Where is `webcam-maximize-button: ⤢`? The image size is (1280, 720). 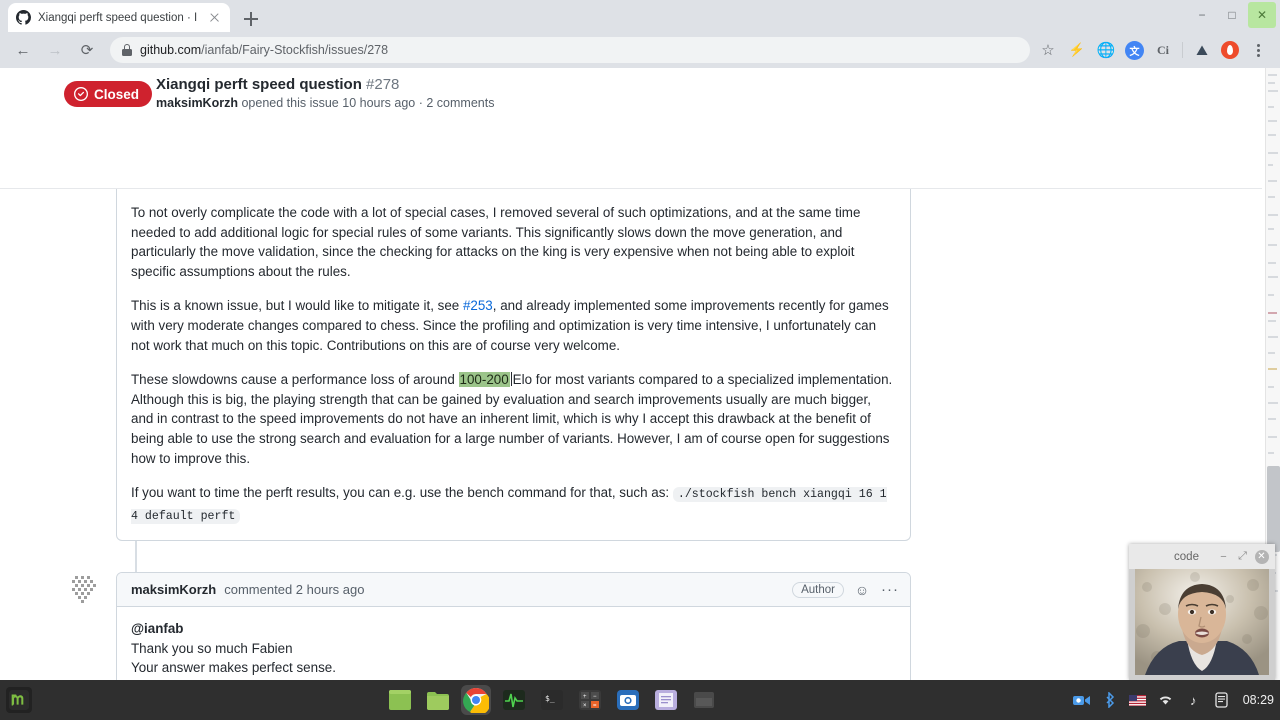
webcam-maximize-button: ⤢ is located at coordinates (1242, 556).